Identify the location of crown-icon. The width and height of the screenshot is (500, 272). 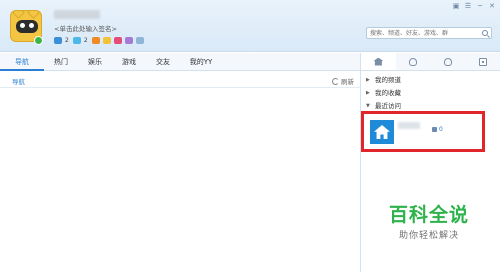
(106, 40).